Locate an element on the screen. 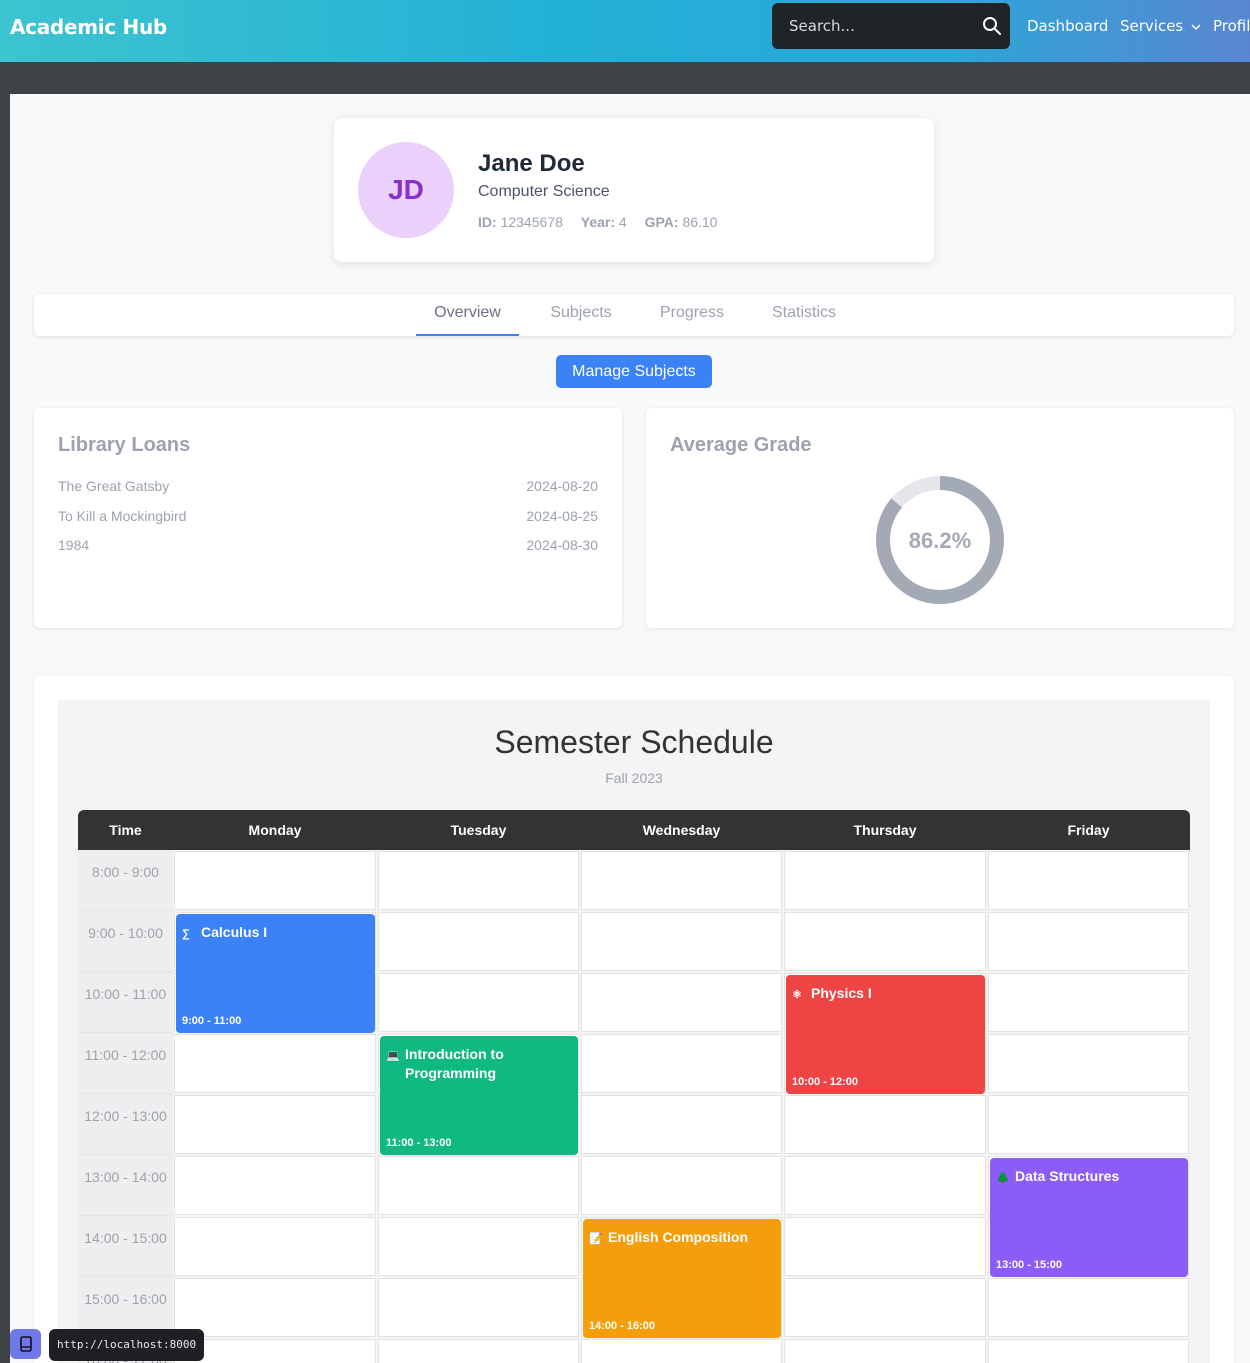  year-value: 4 is located at coordinates (622, 222).